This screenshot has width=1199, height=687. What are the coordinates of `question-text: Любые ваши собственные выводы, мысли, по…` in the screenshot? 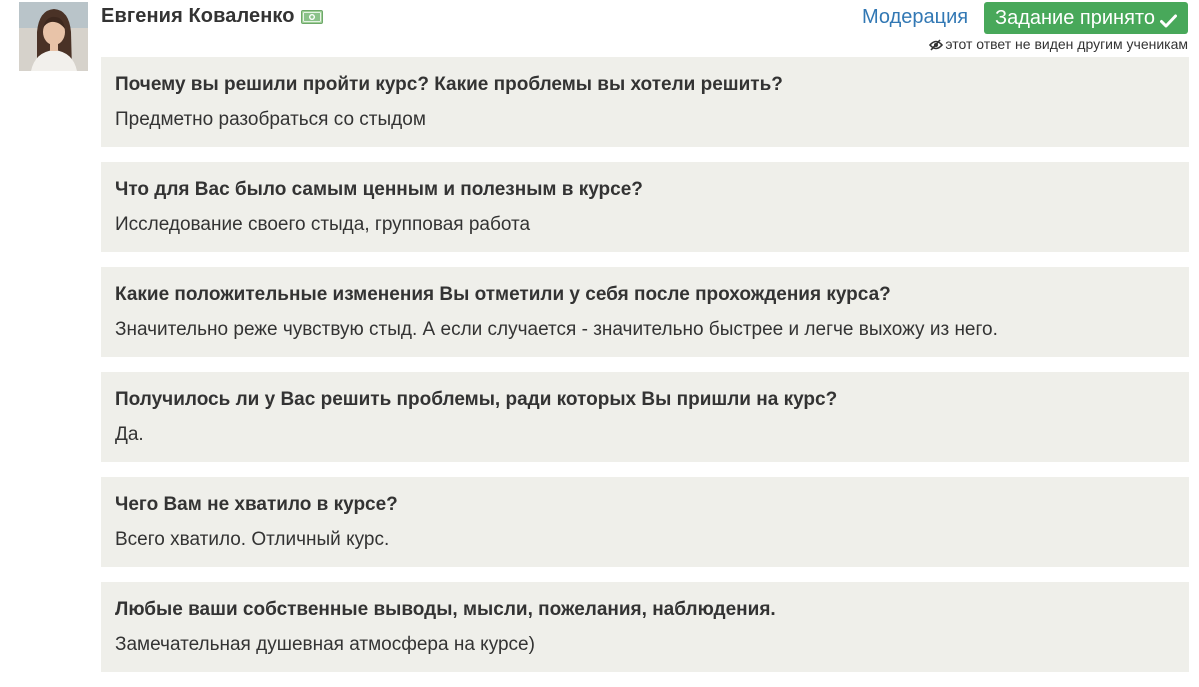 It's located at (445, 609).